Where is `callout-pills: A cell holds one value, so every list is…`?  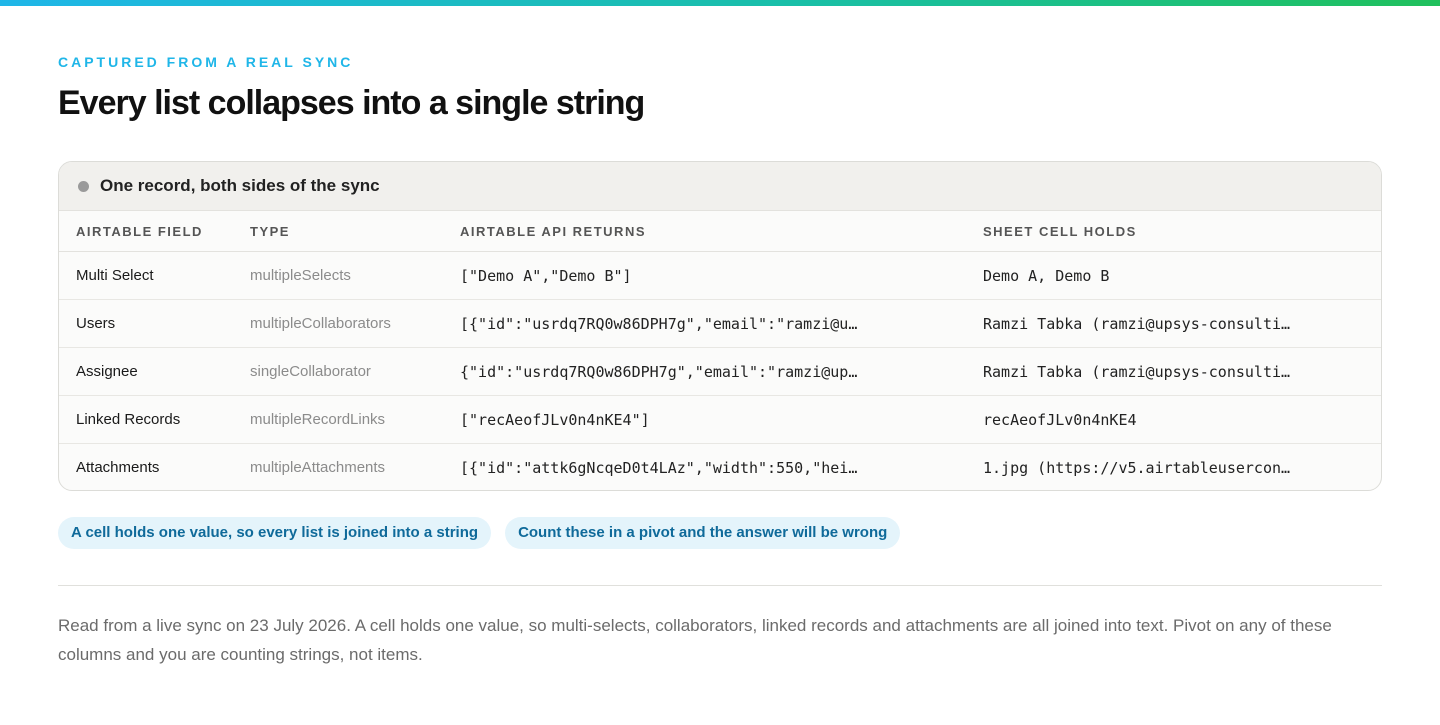
callout-pills: A cell holds one value, so every list is… is located at coordinates (479, 533).